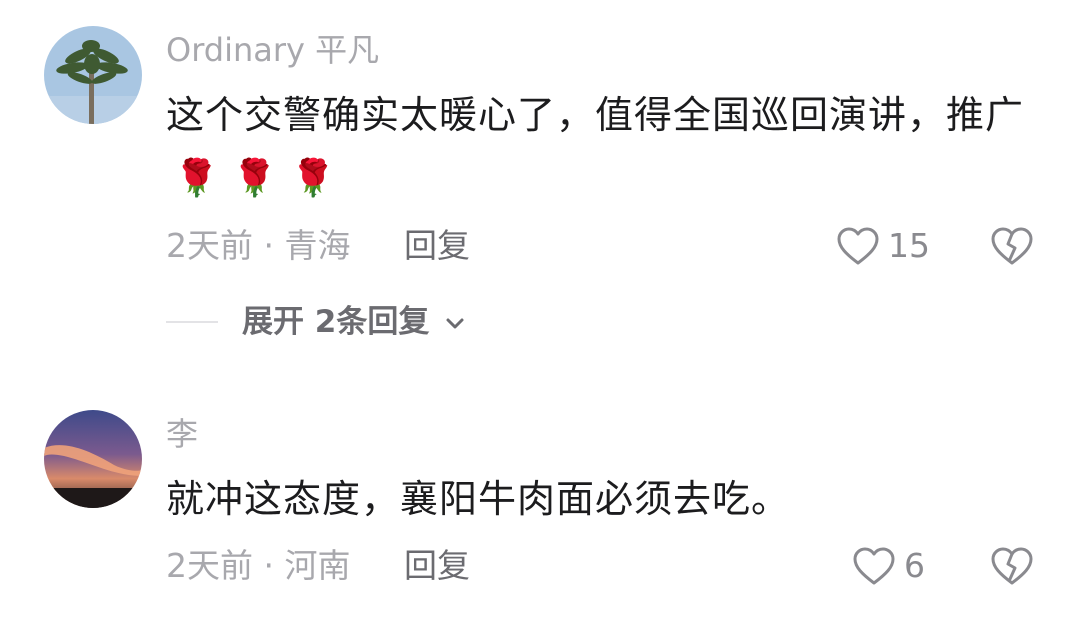 This screenshot has width=1080, height=631. I want to click on comment-text: 就冲这态度，襄阳牛肉面必须去吃。, so click(596, 499).